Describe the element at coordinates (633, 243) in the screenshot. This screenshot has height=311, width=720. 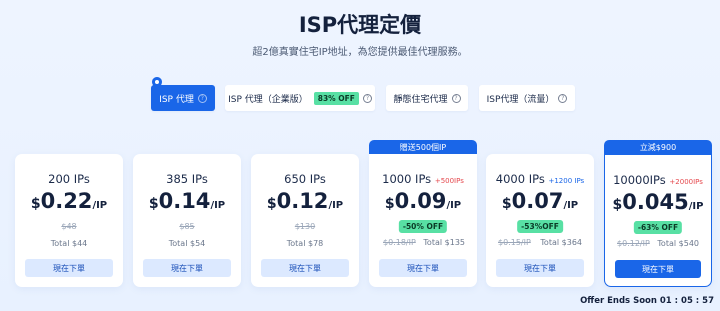
I see `original-price: $0.12/IP` at that location.